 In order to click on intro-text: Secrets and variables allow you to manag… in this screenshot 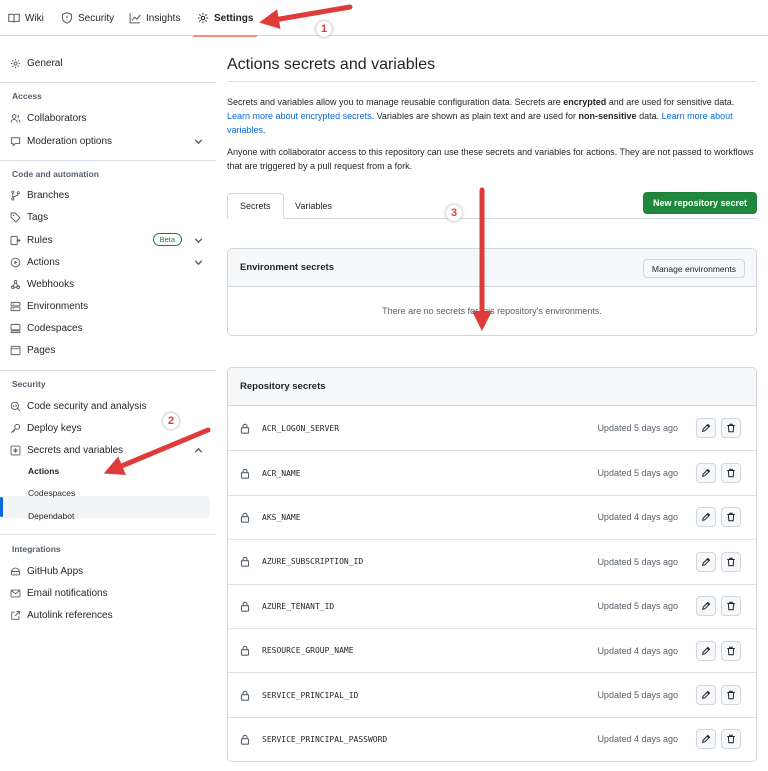, I will do `click(395, 102)`.